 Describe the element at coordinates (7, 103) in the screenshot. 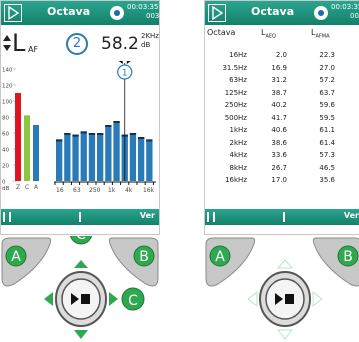

I see `y-tick-label: 100` at that location.